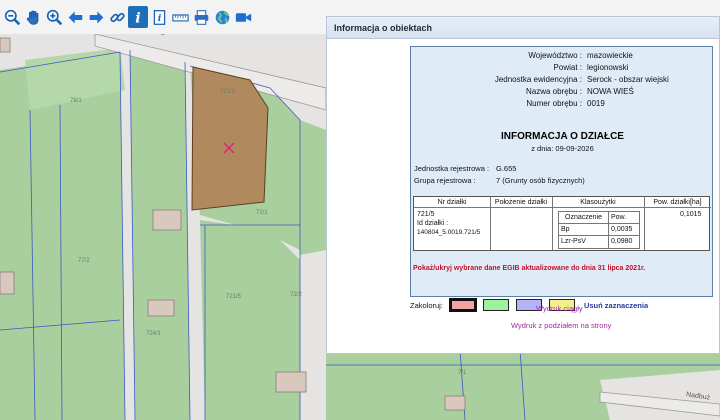 The image size is (720, 420). What do you see at coordinates (554, 103) in the screenshot?
I see `numer-label: Numer obrębu :` at bounding box center [554, 103].